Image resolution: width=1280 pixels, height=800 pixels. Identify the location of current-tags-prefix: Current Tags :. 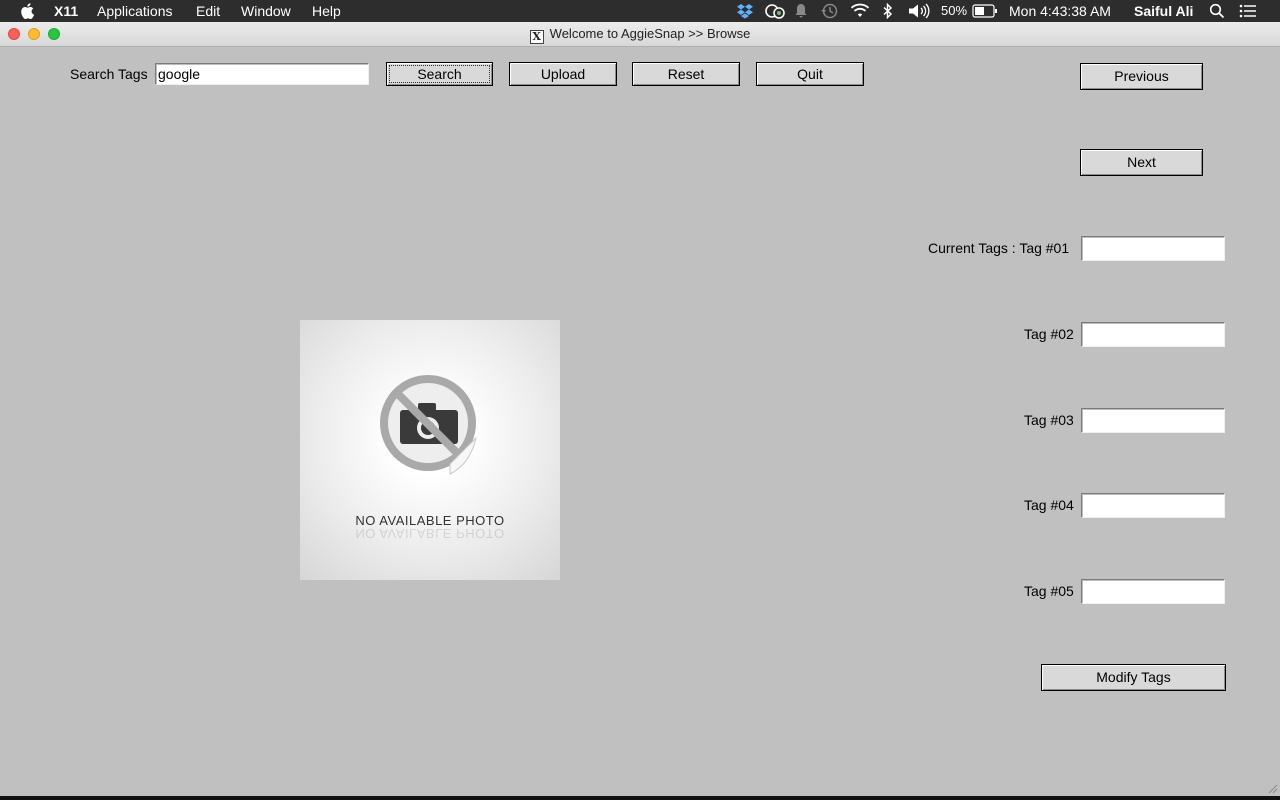
(972, 248).